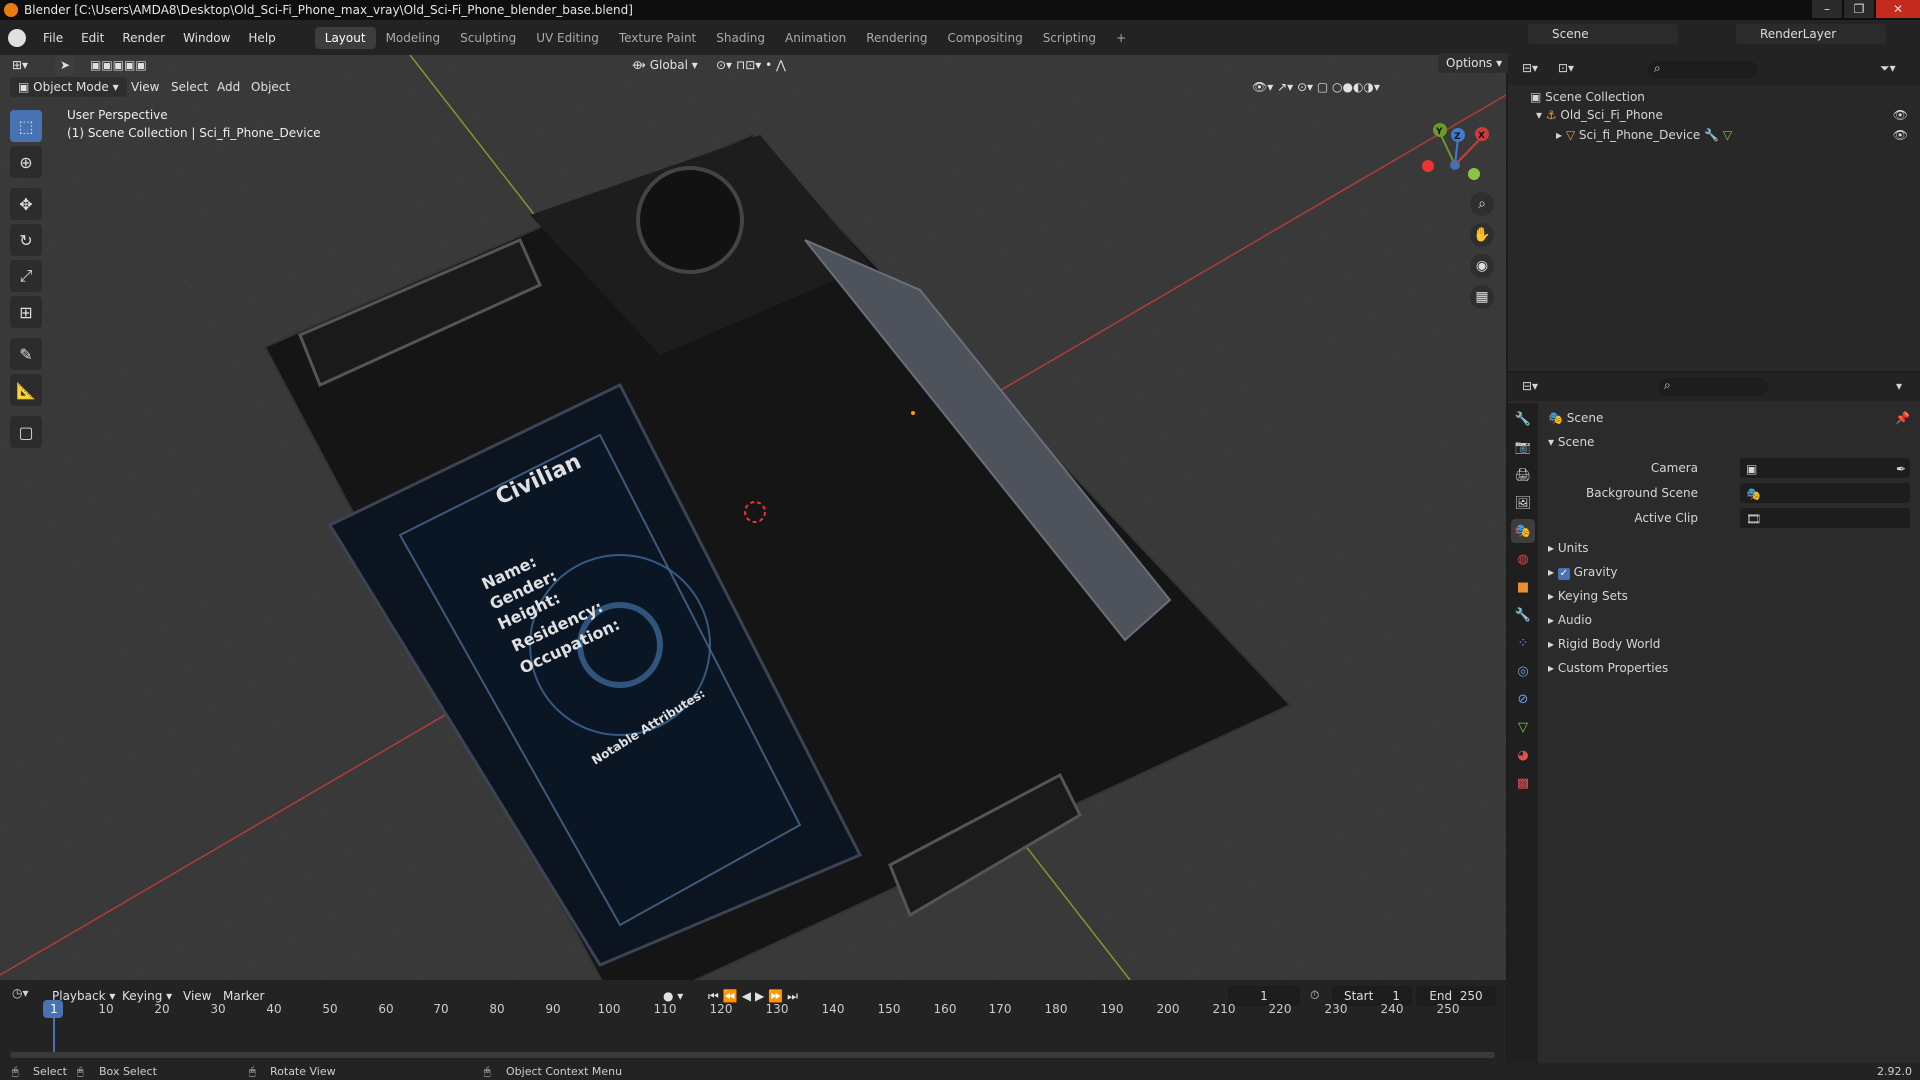  I want to click on audio-label: Audio, so click(1574, 620).